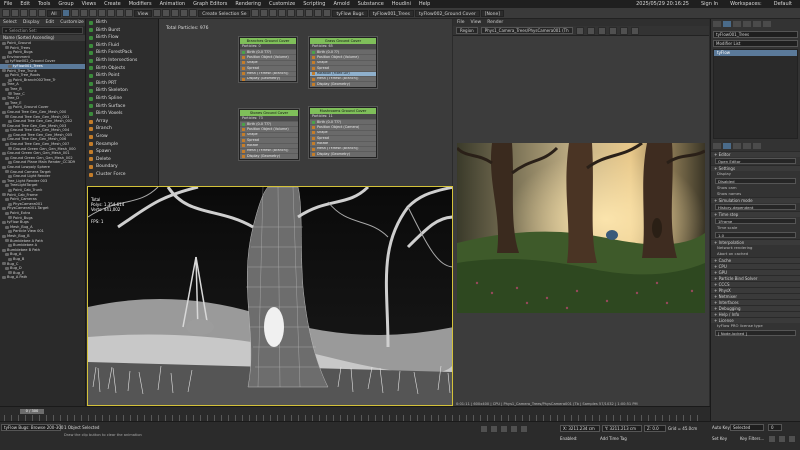  Describe the element at coordinates (755, 207) in the screenshot. I see `rollout-property-field: History-dependent` at that location.